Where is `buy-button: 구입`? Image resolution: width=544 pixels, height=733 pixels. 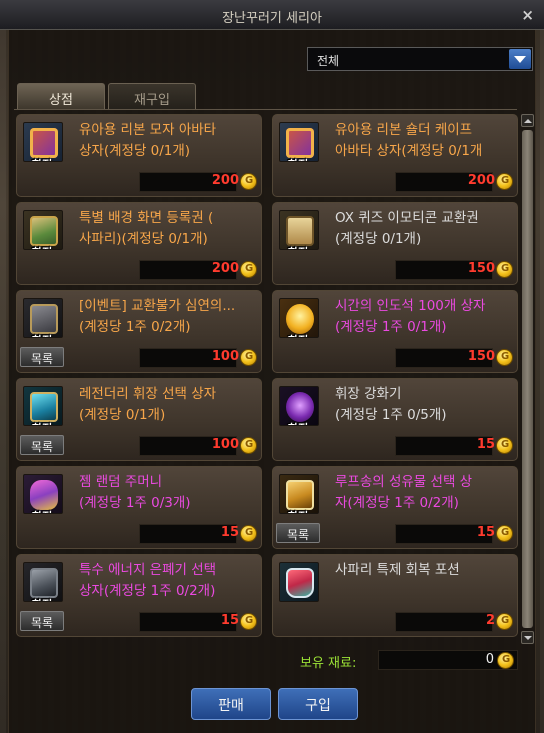
buy-button: 구입 is located at coordinates (318, 704).